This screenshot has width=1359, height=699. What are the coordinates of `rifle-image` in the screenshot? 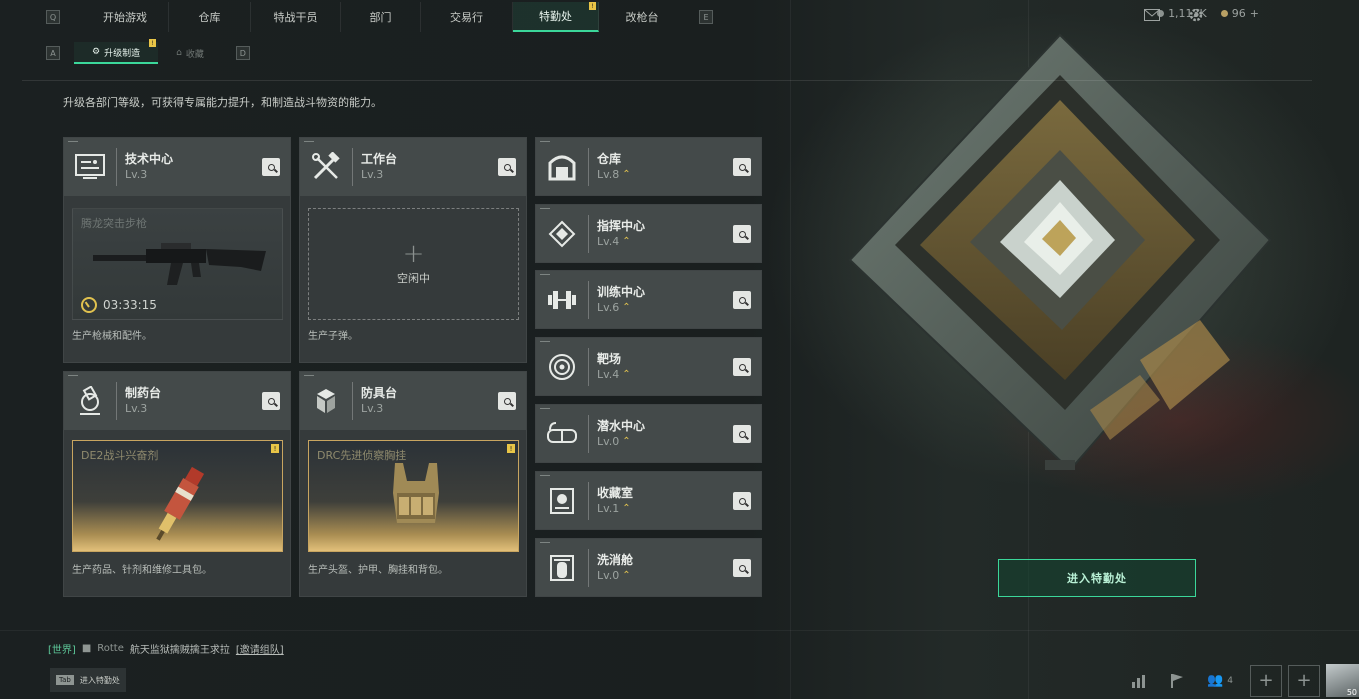 It's located at (179, 264).